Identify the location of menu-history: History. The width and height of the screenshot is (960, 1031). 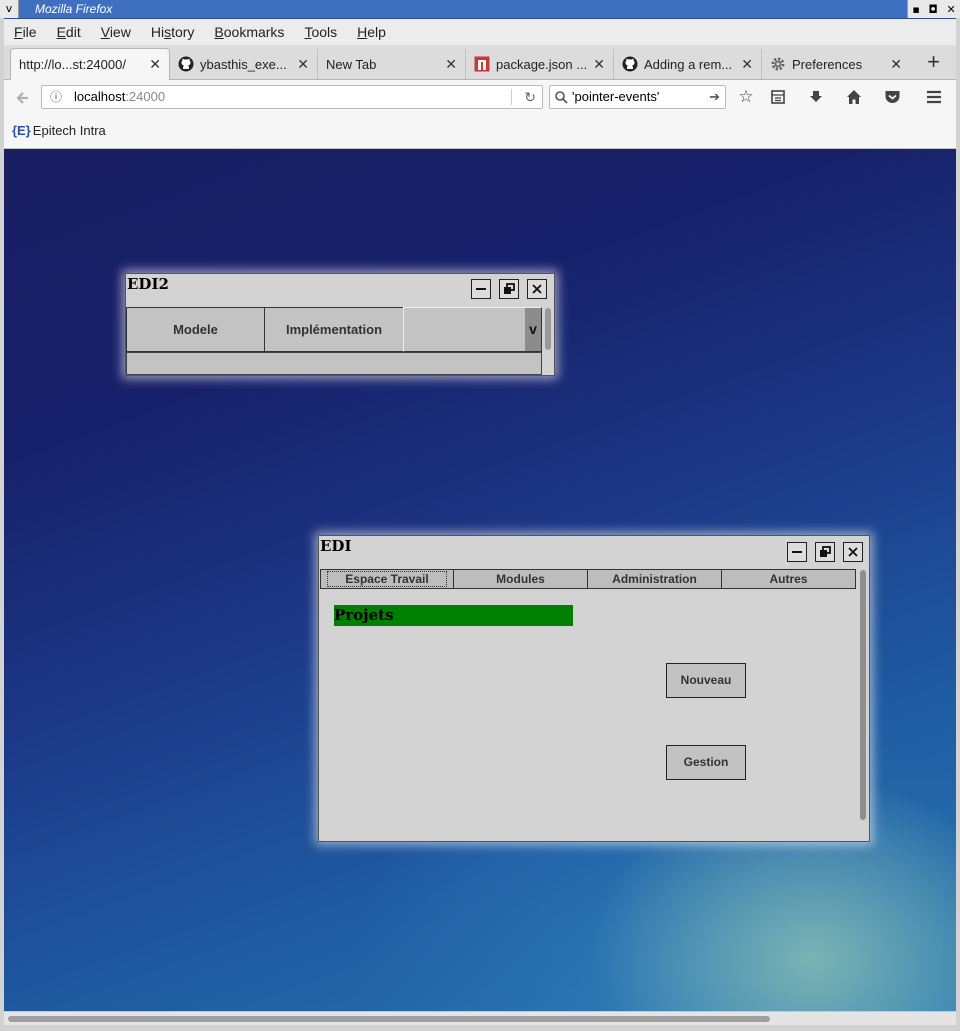
(173, 32).